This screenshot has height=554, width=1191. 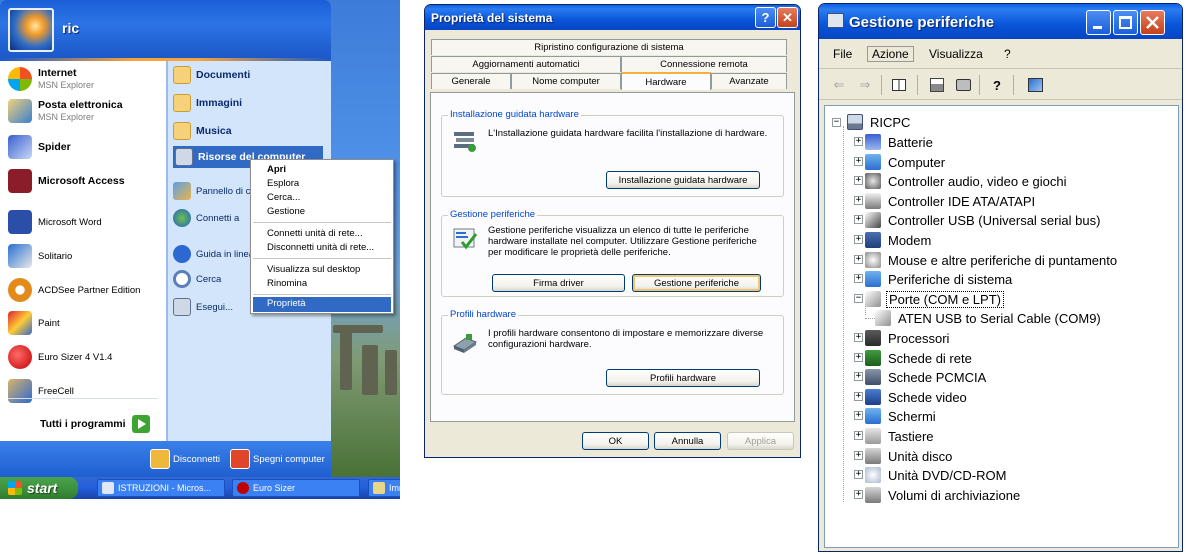 I want to click on place-connect-to: Connetti a, so click(x=206, y=218).